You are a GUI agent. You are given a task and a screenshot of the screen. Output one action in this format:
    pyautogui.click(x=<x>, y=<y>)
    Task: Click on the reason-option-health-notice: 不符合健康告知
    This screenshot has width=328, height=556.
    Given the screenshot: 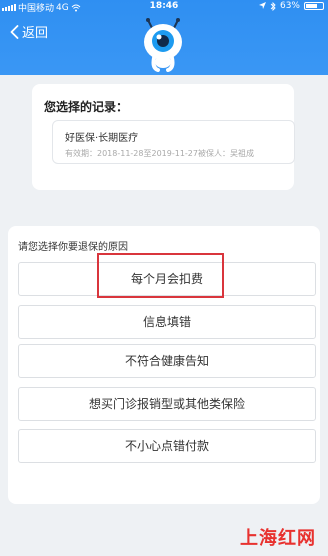 What is the action you would take?
    pyautogui.click(x=167, y=361)
    